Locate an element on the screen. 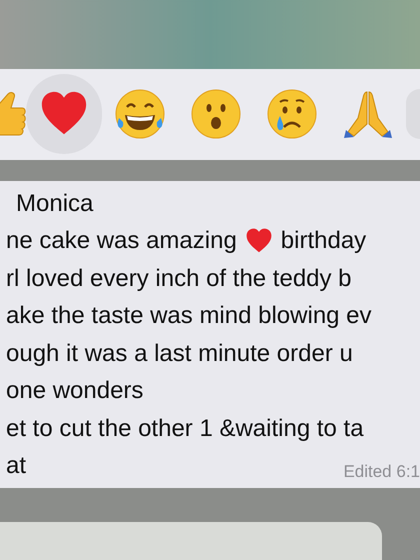  sender-name: Monica is located at coordinates (54, 203).